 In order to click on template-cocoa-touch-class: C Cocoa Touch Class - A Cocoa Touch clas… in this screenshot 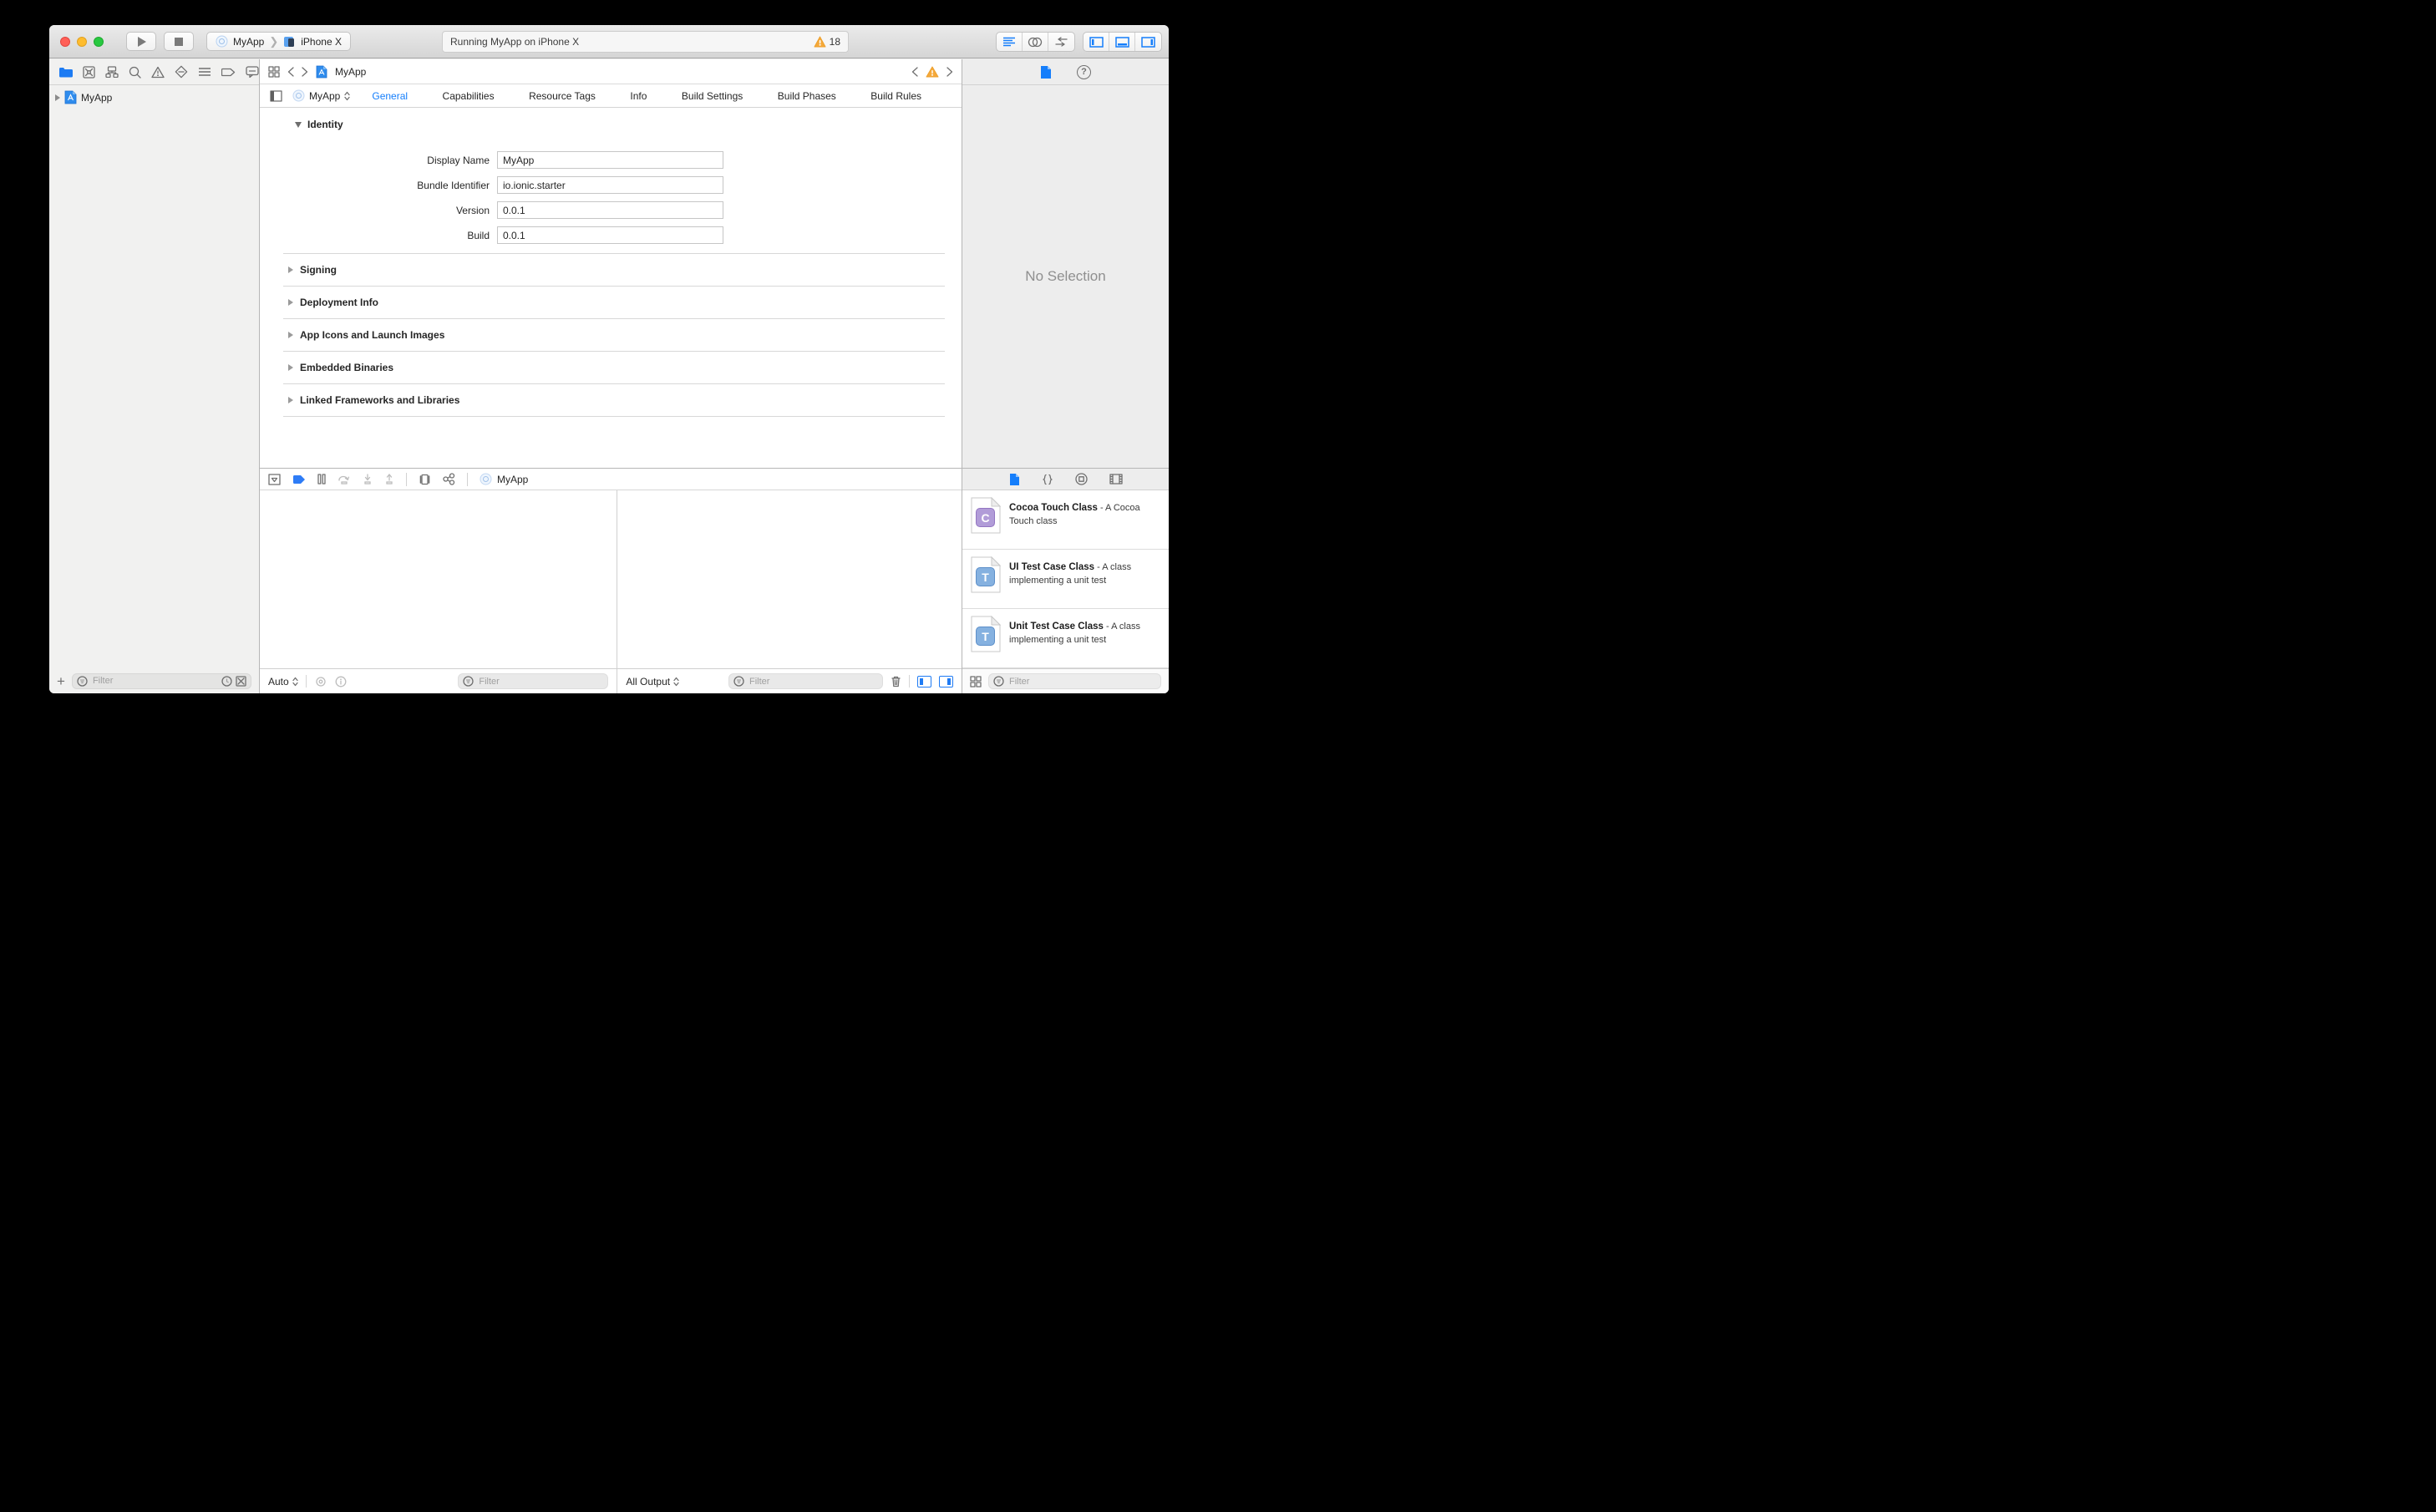, I will do `click(1065, 520)`.